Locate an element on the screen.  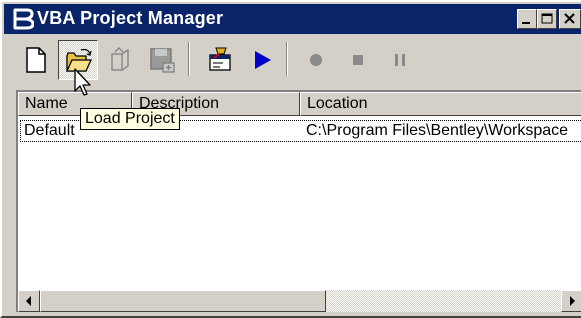
pause-macro-button is located at coordinates (400, 60).